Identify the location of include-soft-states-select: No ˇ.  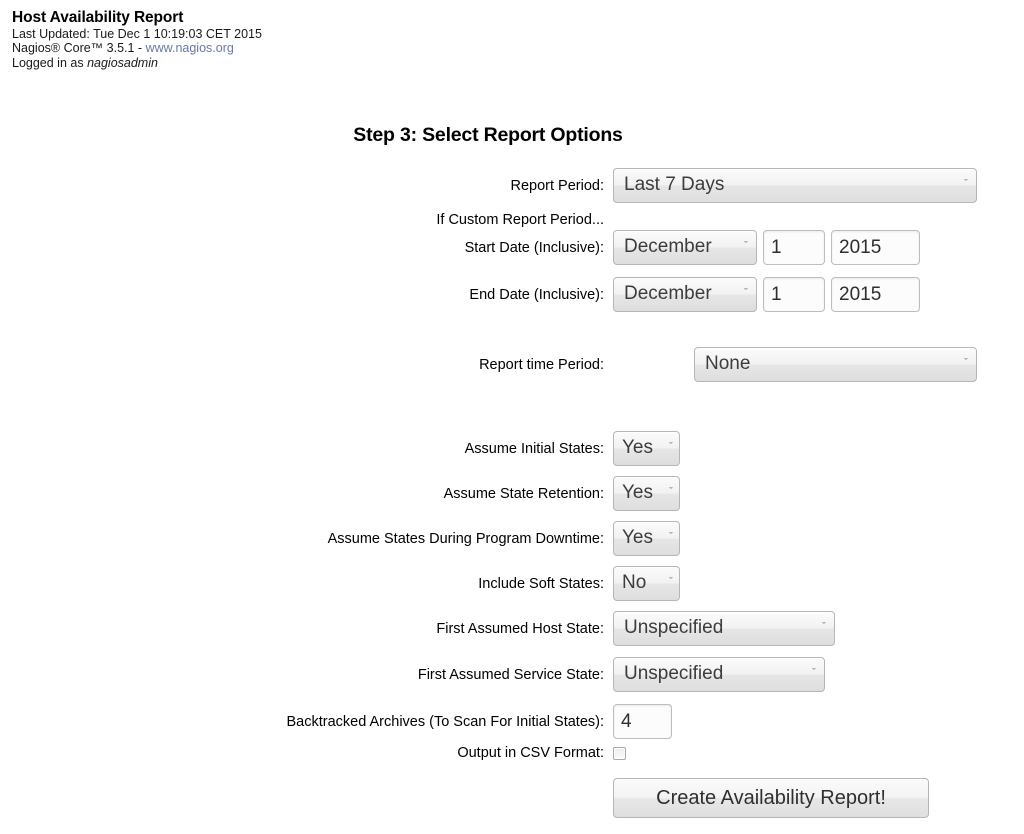
(646, 583).